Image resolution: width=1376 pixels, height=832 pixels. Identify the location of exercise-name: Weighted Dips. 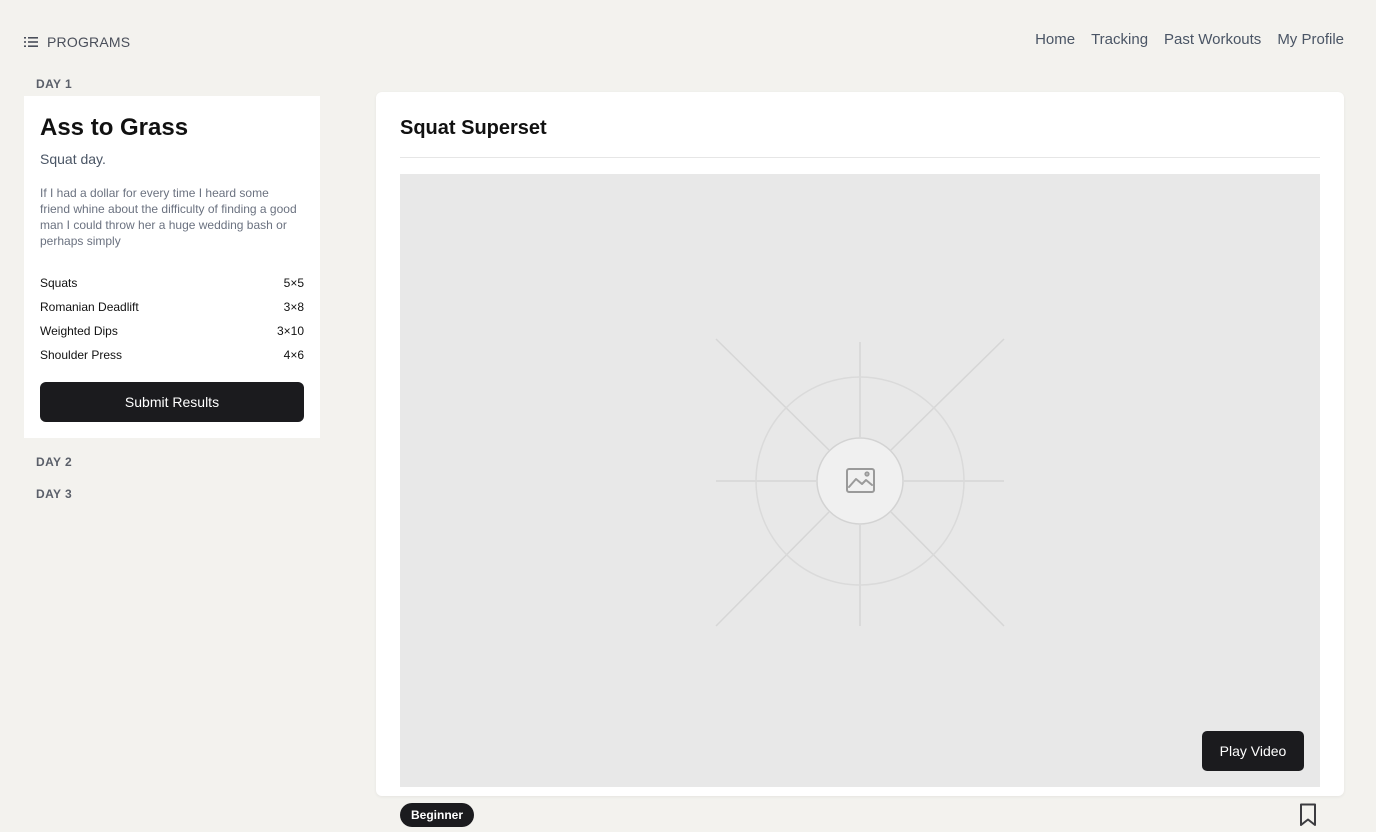
(79, 331).